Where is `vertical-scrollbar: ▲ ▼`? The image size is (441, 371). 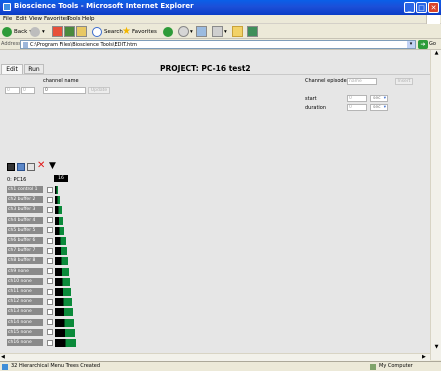 vertical-scrollbar: ▲ ▼ is located at coordinates (435, 205).